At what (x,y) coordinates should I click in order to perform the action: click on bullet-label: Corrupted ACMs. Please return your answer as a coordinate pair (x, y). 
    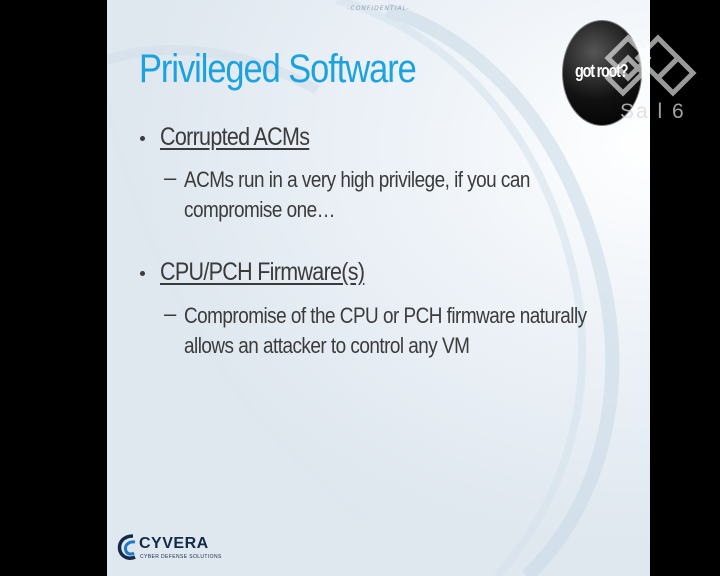
    Looking at the image, I should click on (235, 137).